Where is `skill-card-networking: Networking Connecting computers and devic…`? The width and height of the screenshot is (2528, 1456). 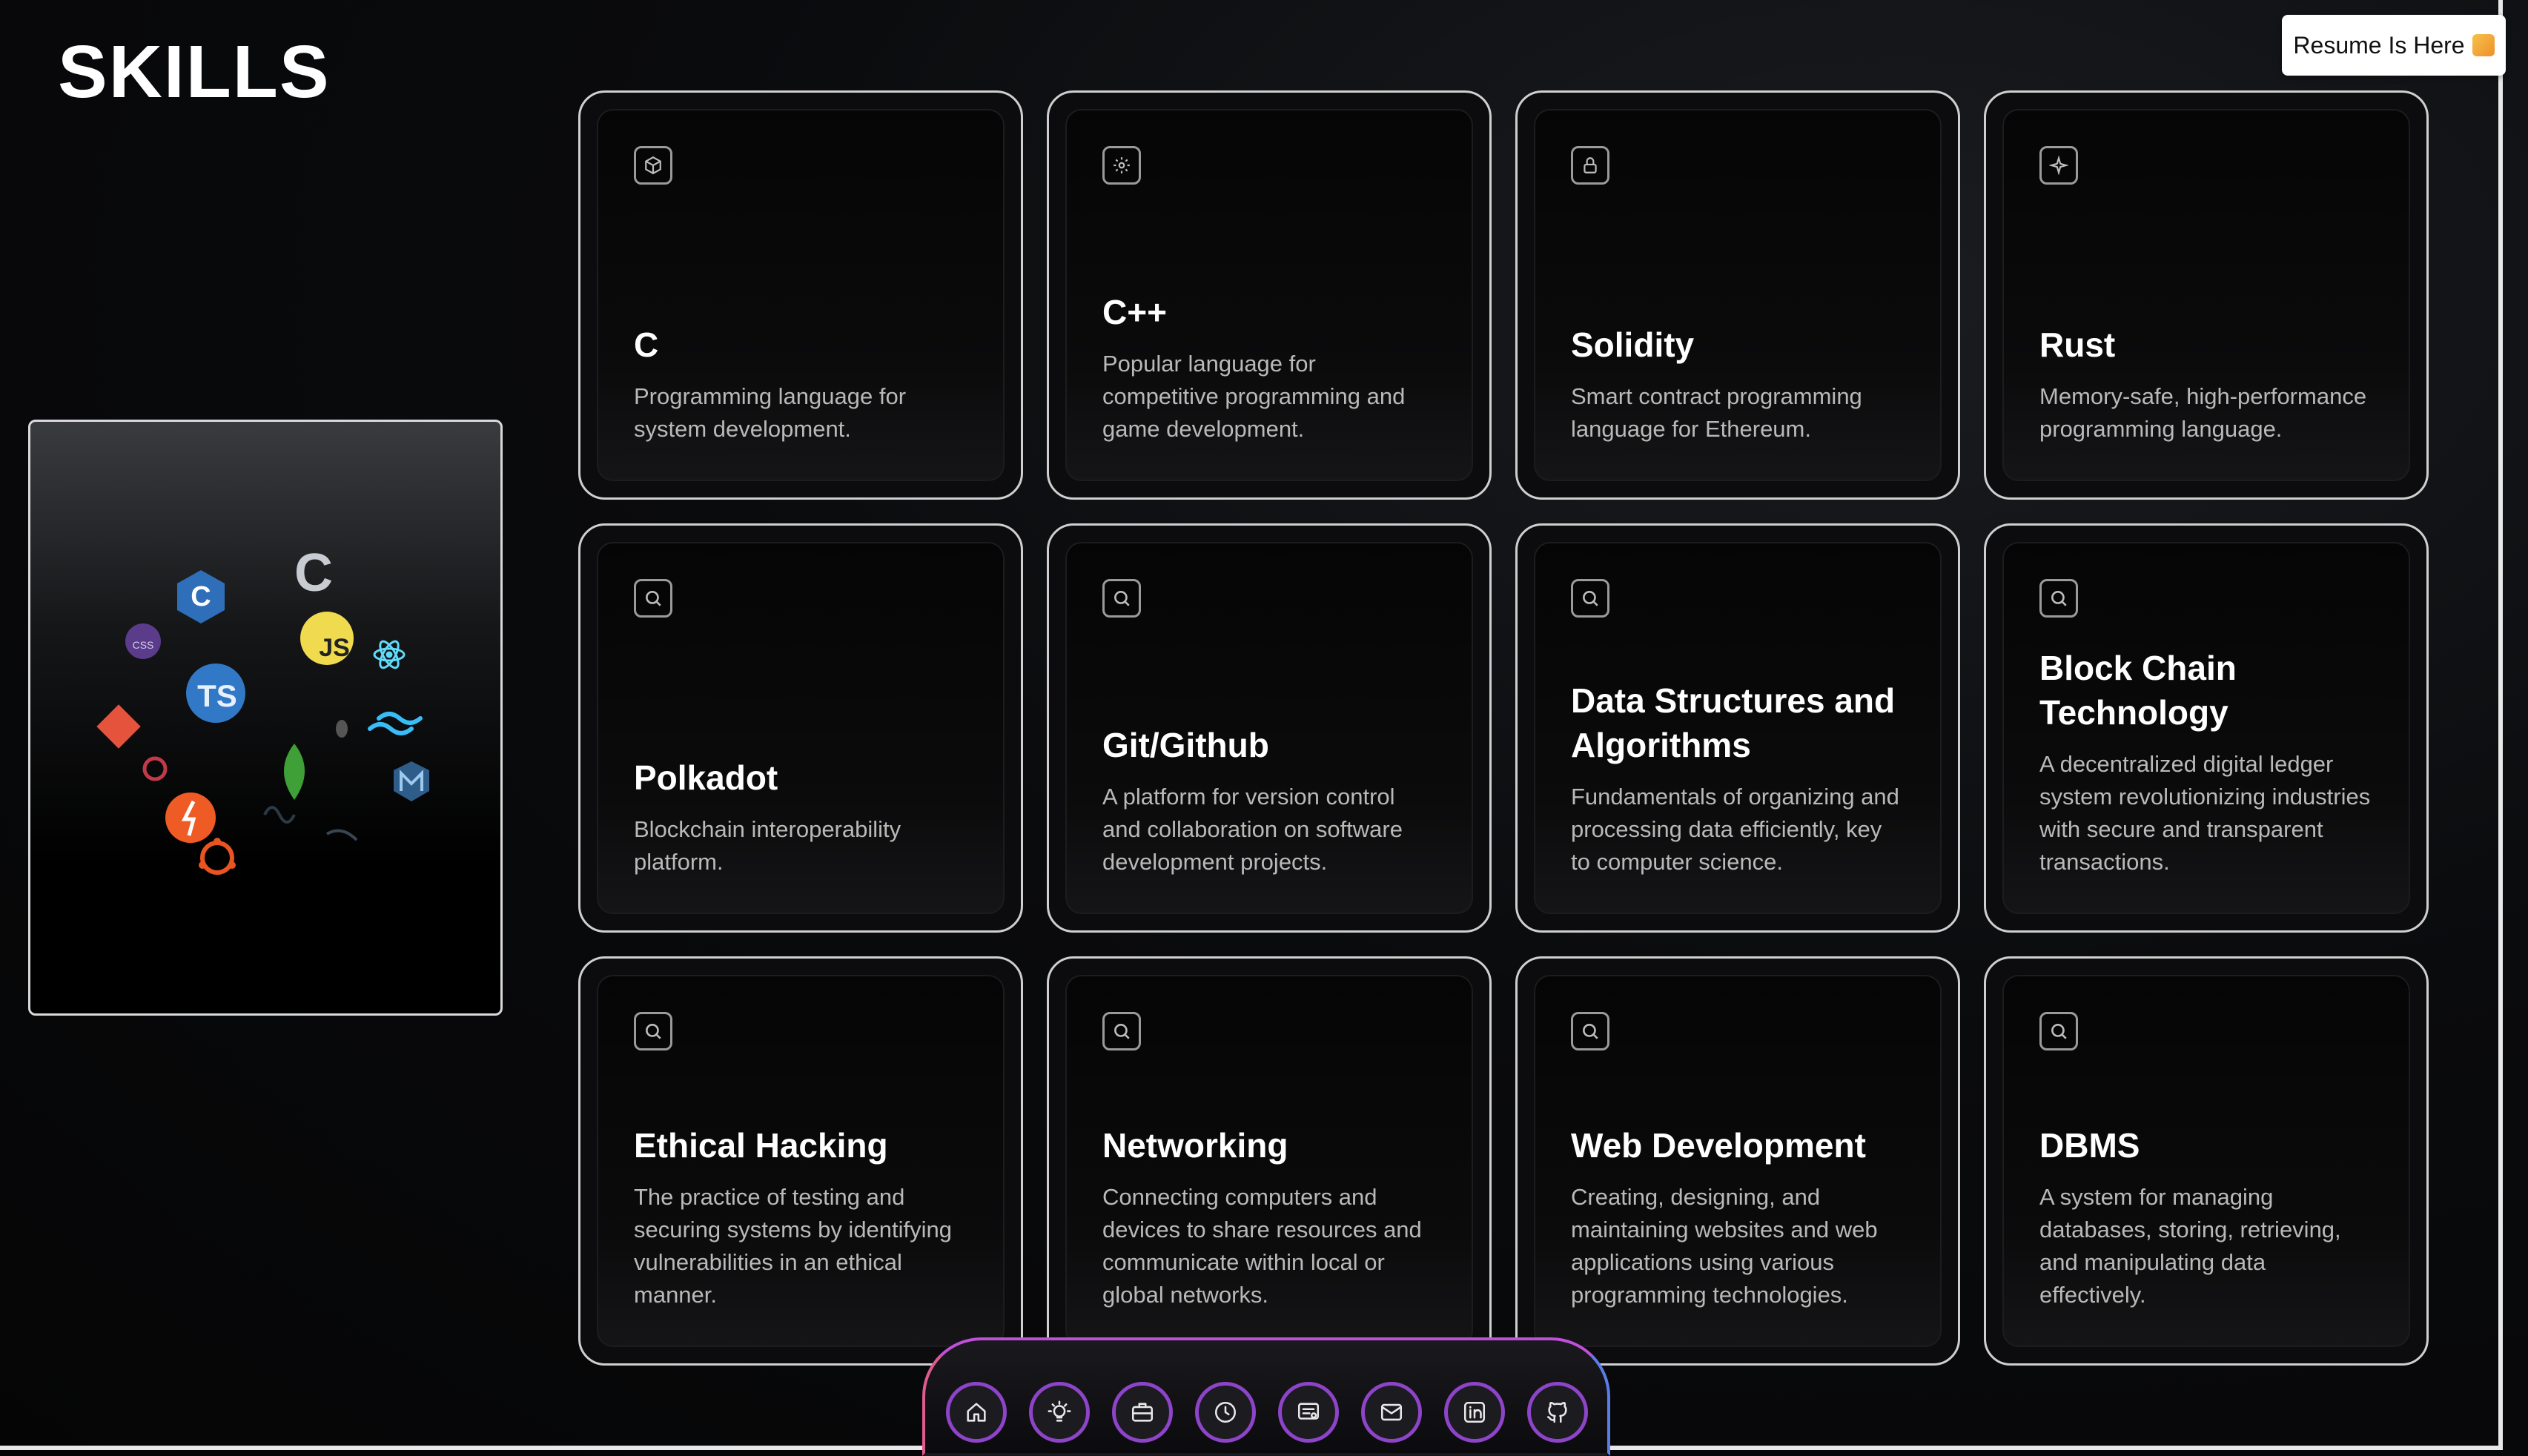 skill-card-networking: Networking Connecting computers and devic… is located at coordinates (1269, 1161).